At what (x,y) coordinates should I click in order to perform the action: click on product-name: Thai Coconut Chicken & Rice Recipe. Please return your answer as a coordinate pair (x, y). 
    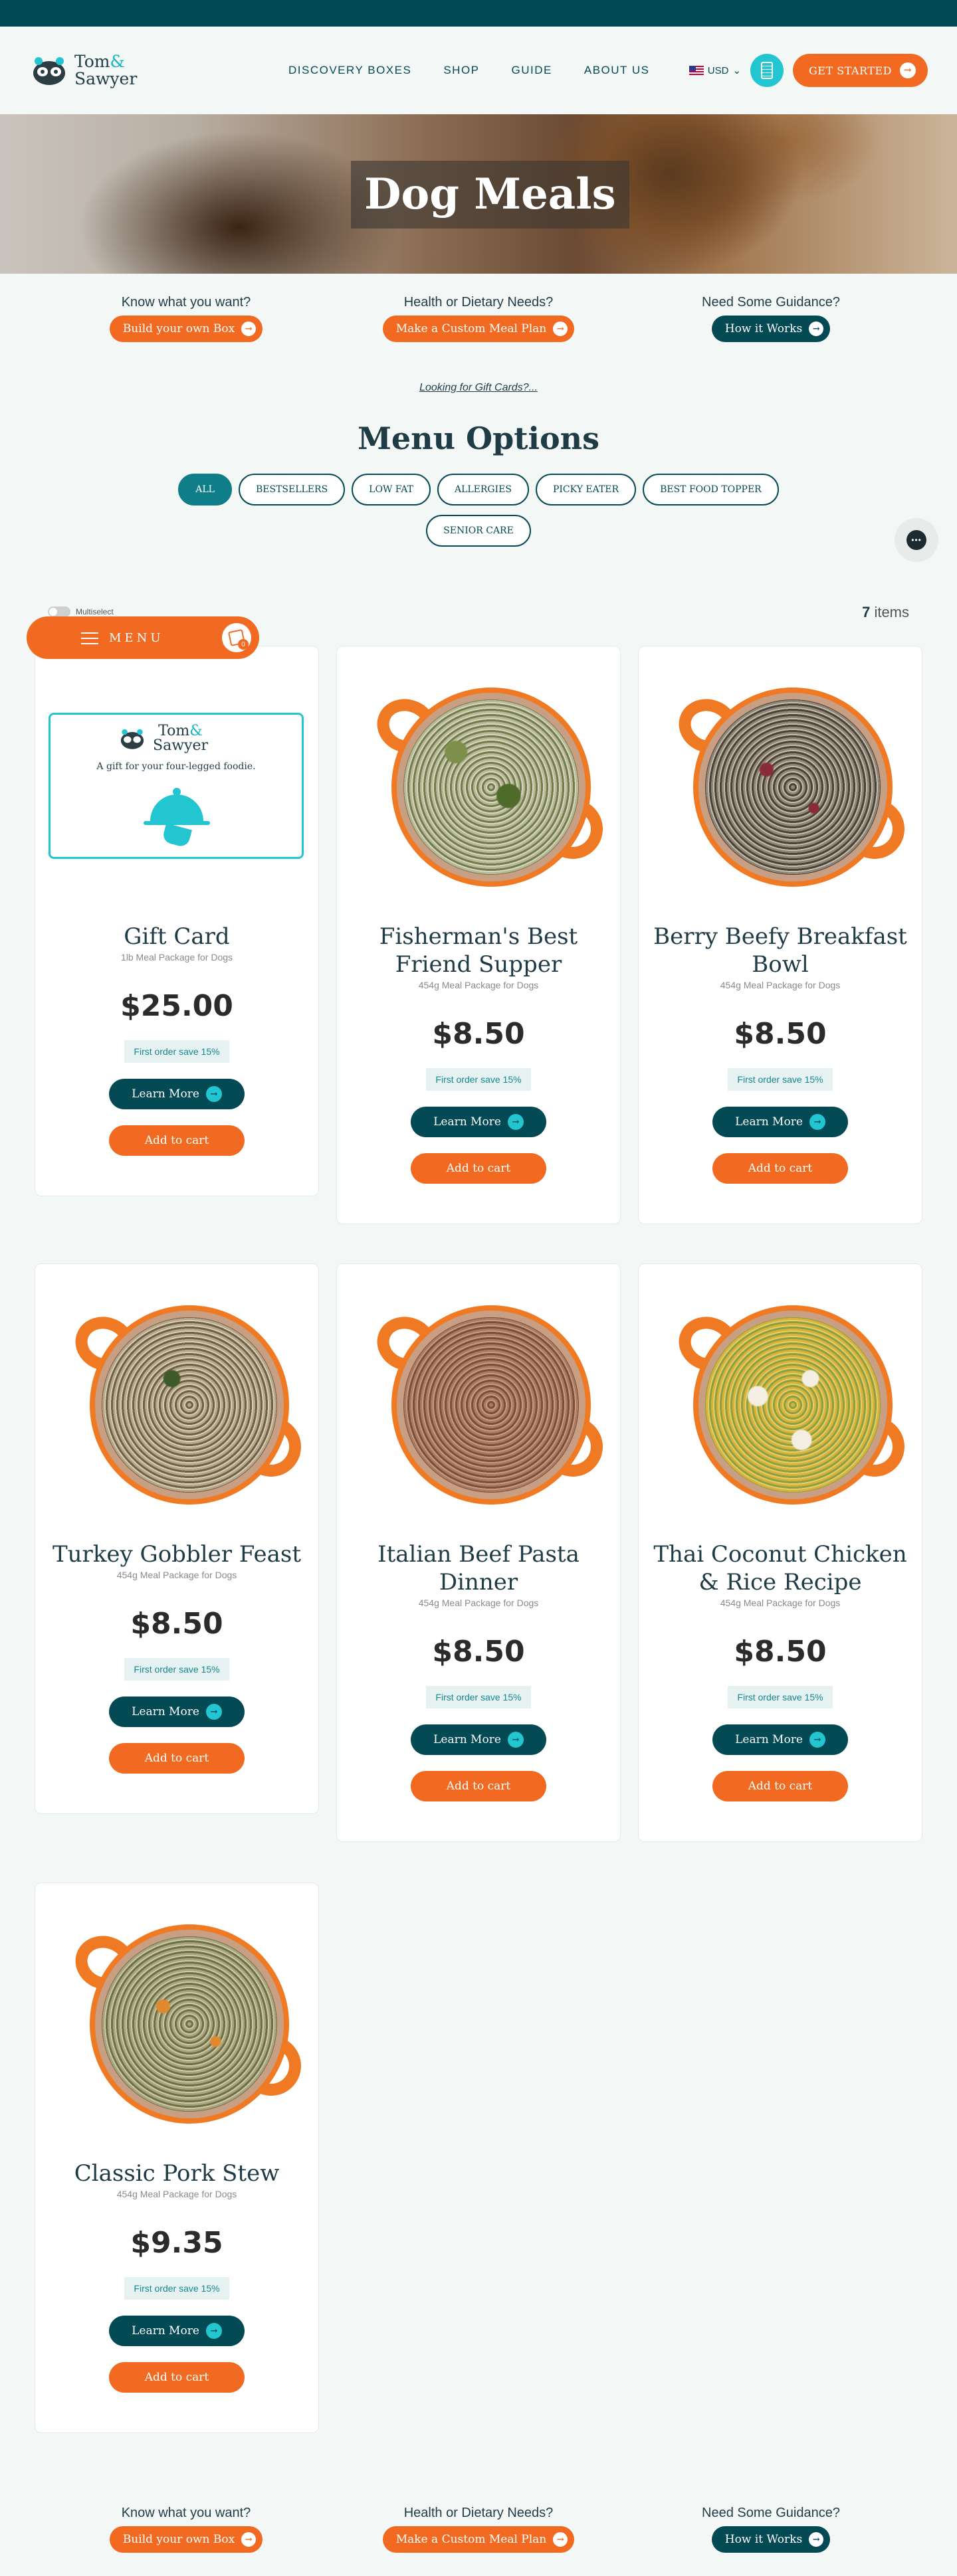
    Looking at the image, I should click on (780, 1568).